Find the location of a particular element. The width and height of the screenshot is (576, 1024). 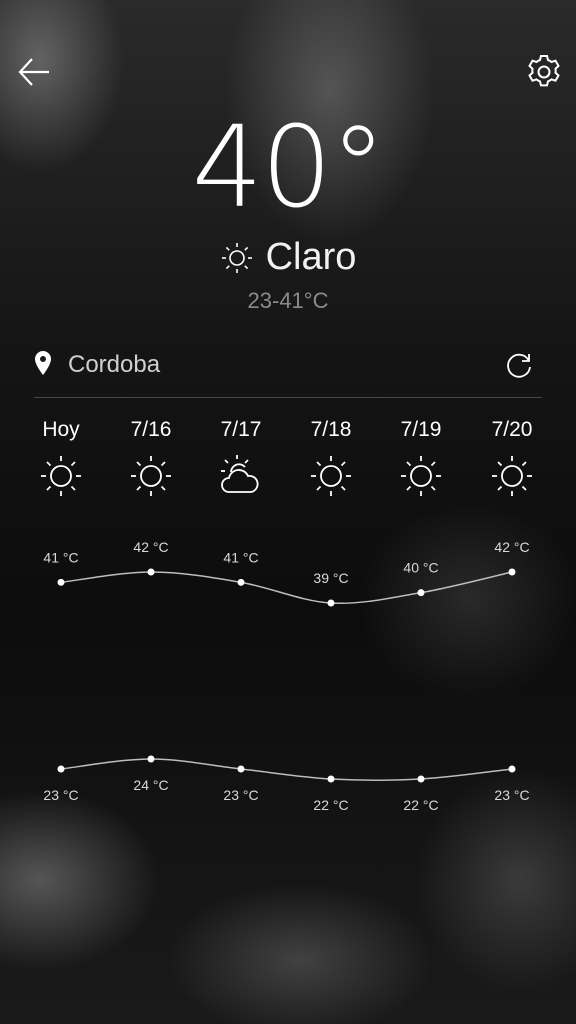

condition-row: Claro is located at coordinates (288, 257).